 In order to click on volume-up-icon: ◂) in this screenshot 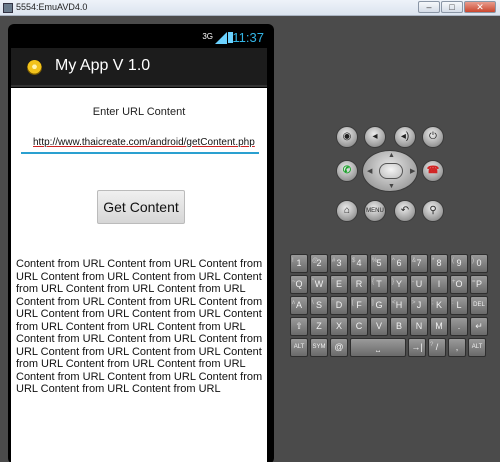, I will do `click(405, 137)`.